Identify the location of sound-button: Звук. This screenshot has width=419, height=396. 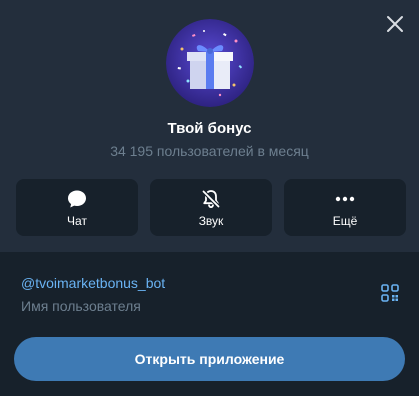
(211, 207).